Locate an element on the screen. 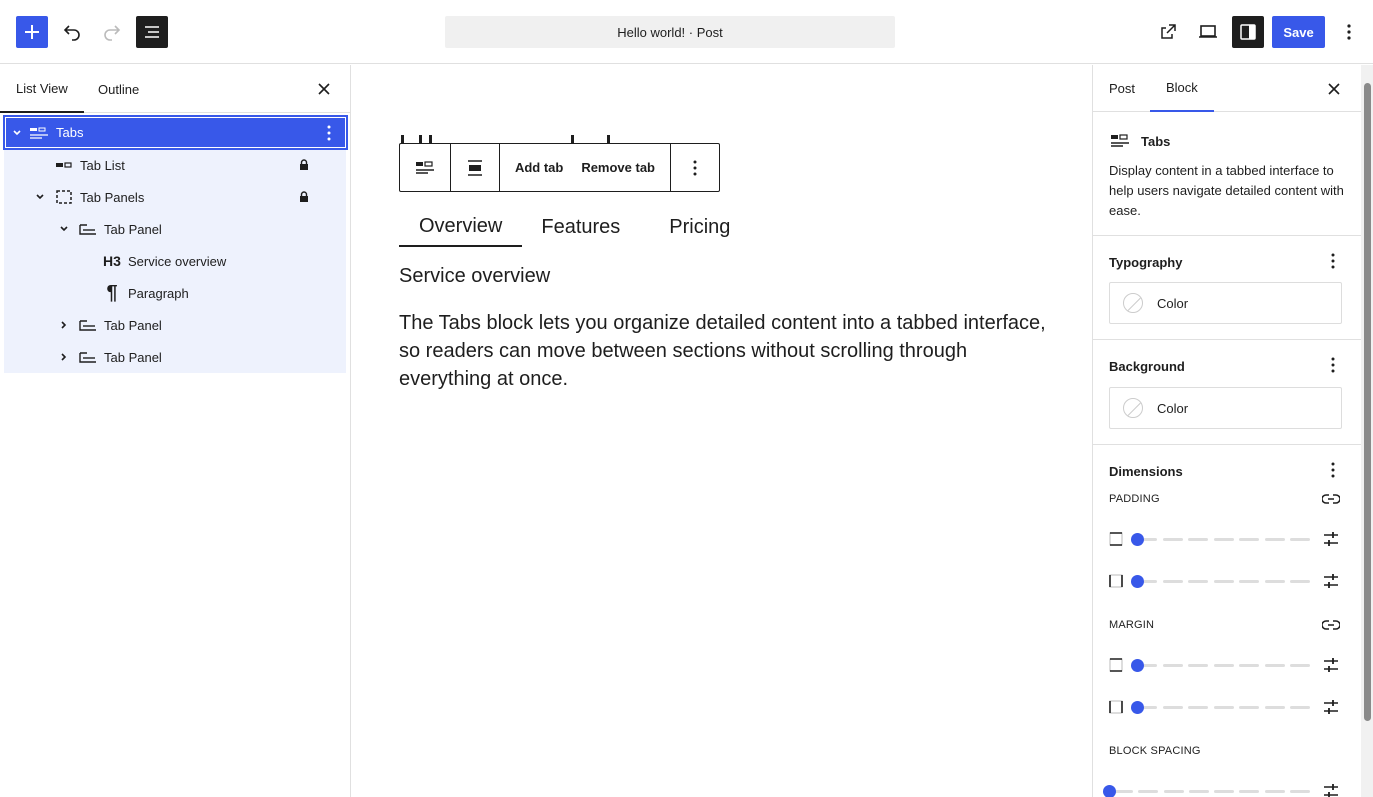 This screenshot has width=1373, height=797. tab-panel-icon is located at coordinates (88, 357).